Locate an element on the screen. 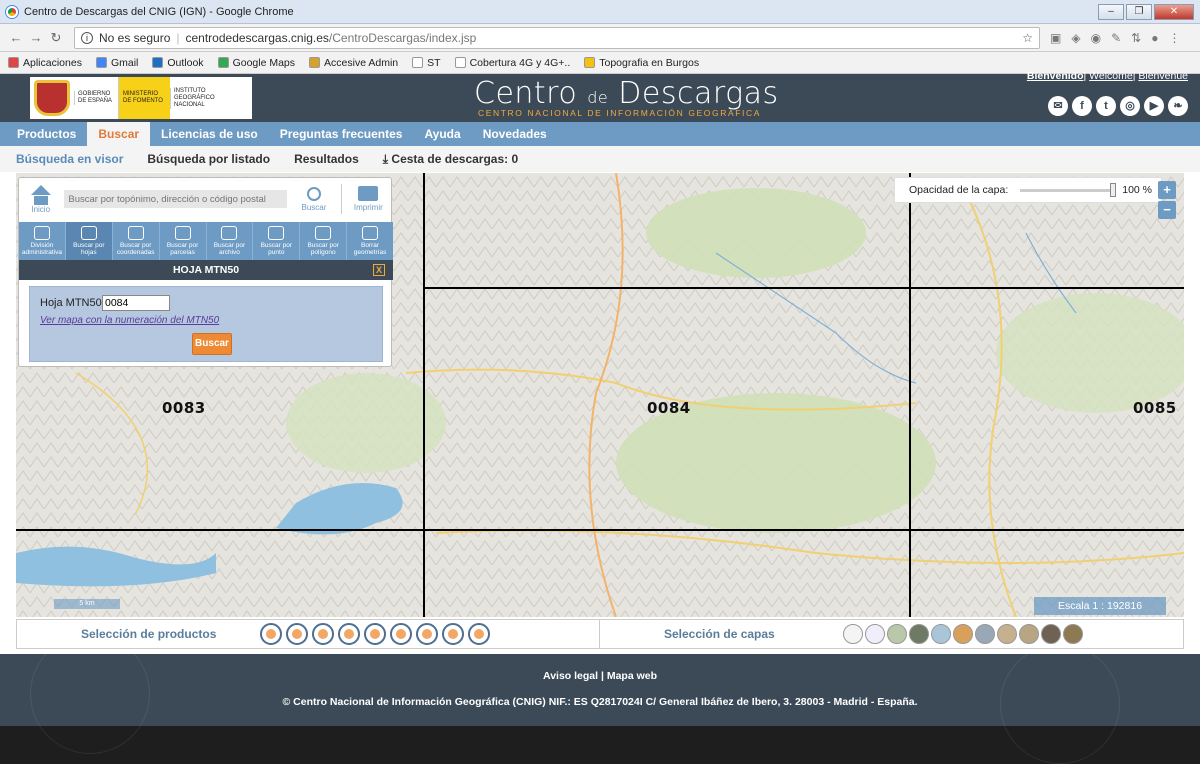 Image resolution: width=1200 pixels, height=764 pixels. bookmark-star-icon: ☆ is located at coordinates (1027, 38).